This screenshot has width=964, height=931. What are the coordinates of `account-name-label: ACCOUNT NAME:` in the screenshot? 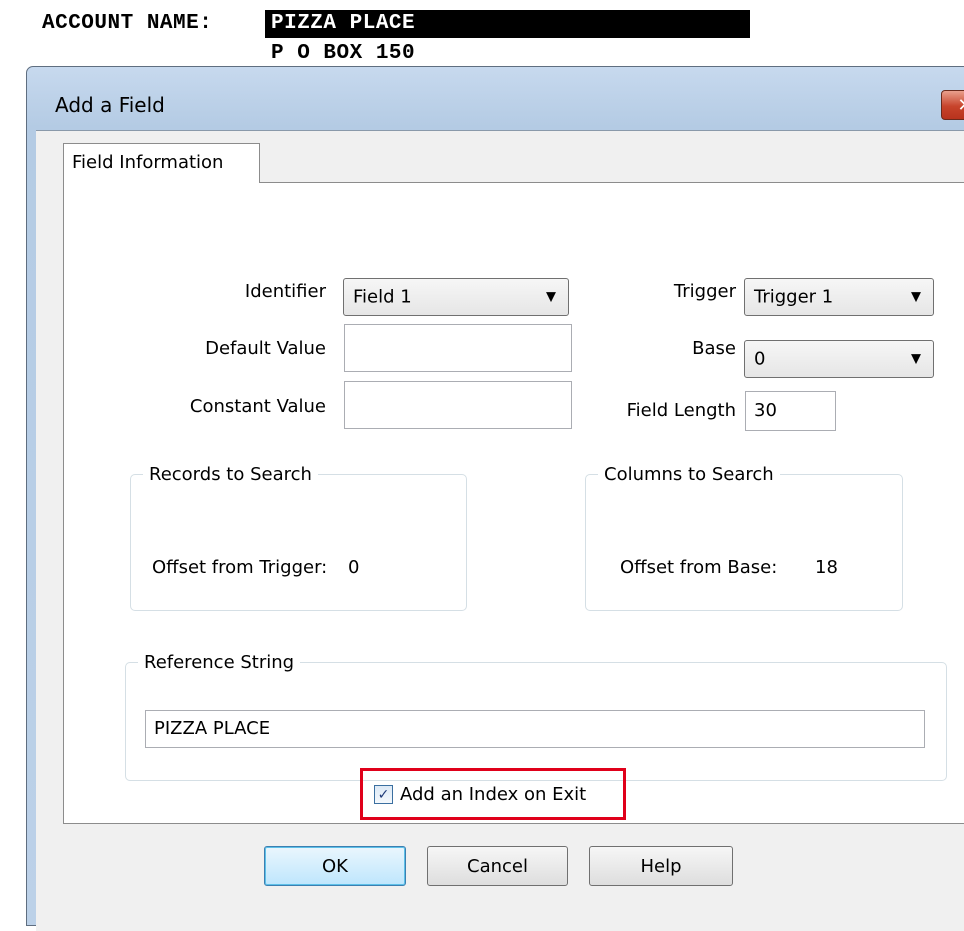 It's located at (127, 23).